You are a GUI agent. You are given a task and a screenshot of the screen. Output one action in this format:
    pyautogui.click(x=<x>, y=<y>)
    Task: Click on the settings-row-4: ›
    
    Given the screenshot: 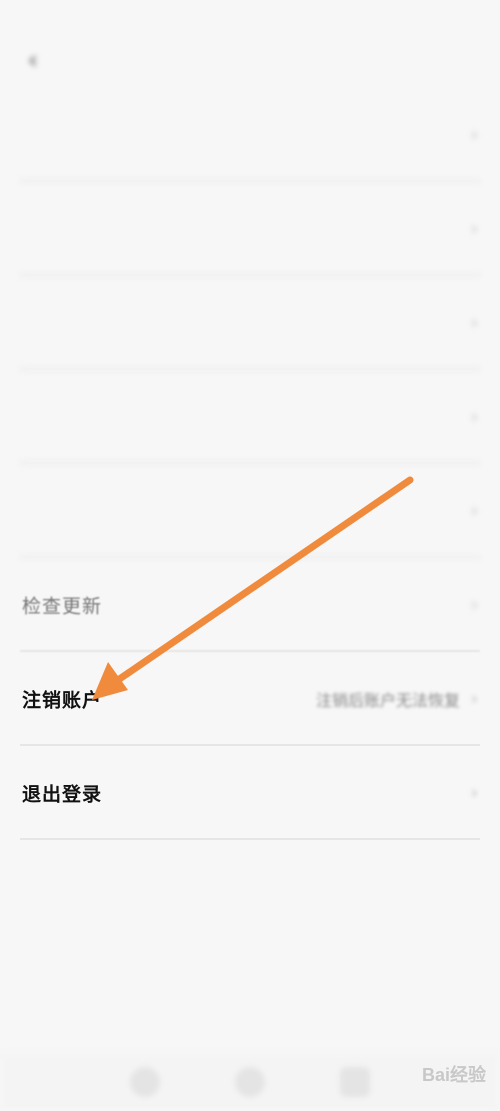 What is the action you would take?
    pyautogui.click(x=250, y=417)
    